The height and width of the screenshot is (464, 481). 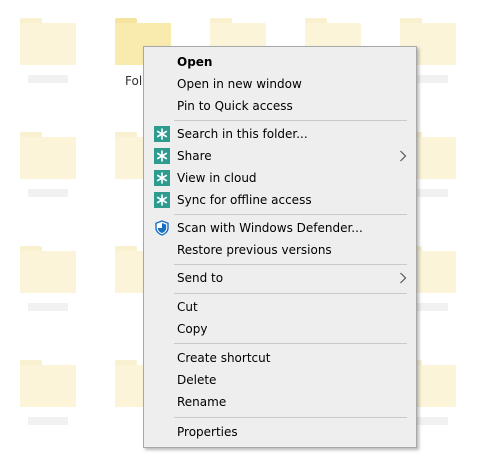 What do you see at coordinates (134, 81) in the screenshot?
I see `folder-label: Fol` at bounding box center [134, 81].